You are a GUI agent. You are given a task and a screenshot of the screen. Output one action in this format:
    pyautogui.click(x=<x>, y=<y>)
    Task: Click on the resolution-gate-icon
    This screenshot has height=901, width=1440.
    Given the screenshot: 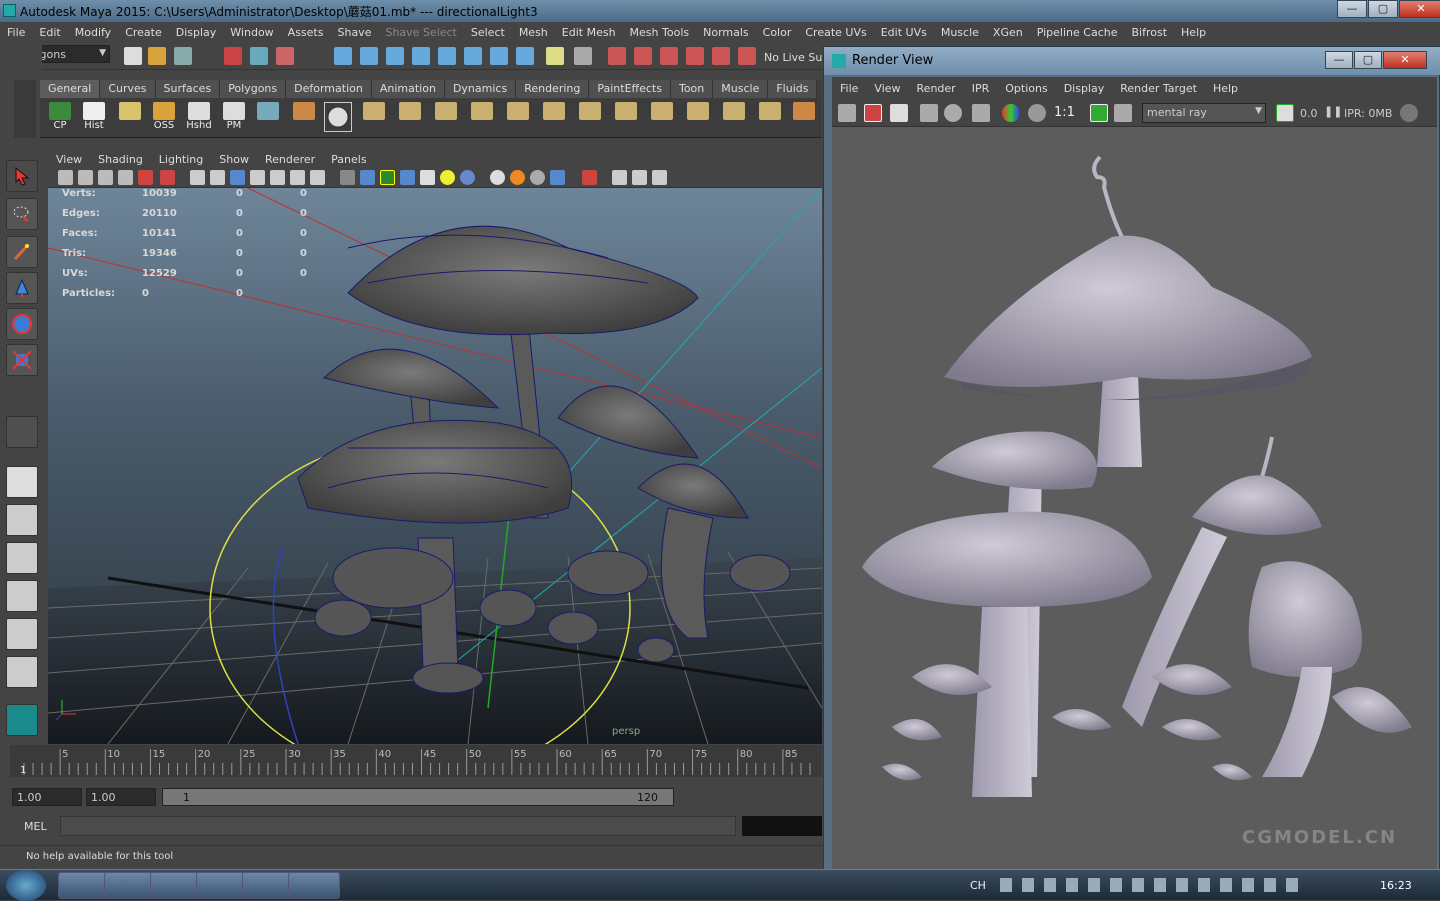 What is the action you would take?
    pyautogui.click(x=217, y=177)
    